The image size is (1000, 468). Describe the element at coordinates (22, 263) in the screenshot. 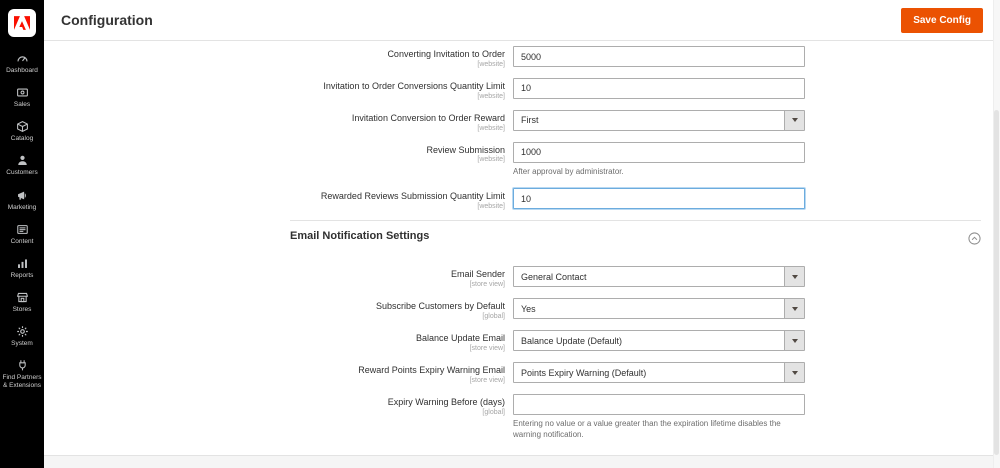

I see `reports-icon` at that location.